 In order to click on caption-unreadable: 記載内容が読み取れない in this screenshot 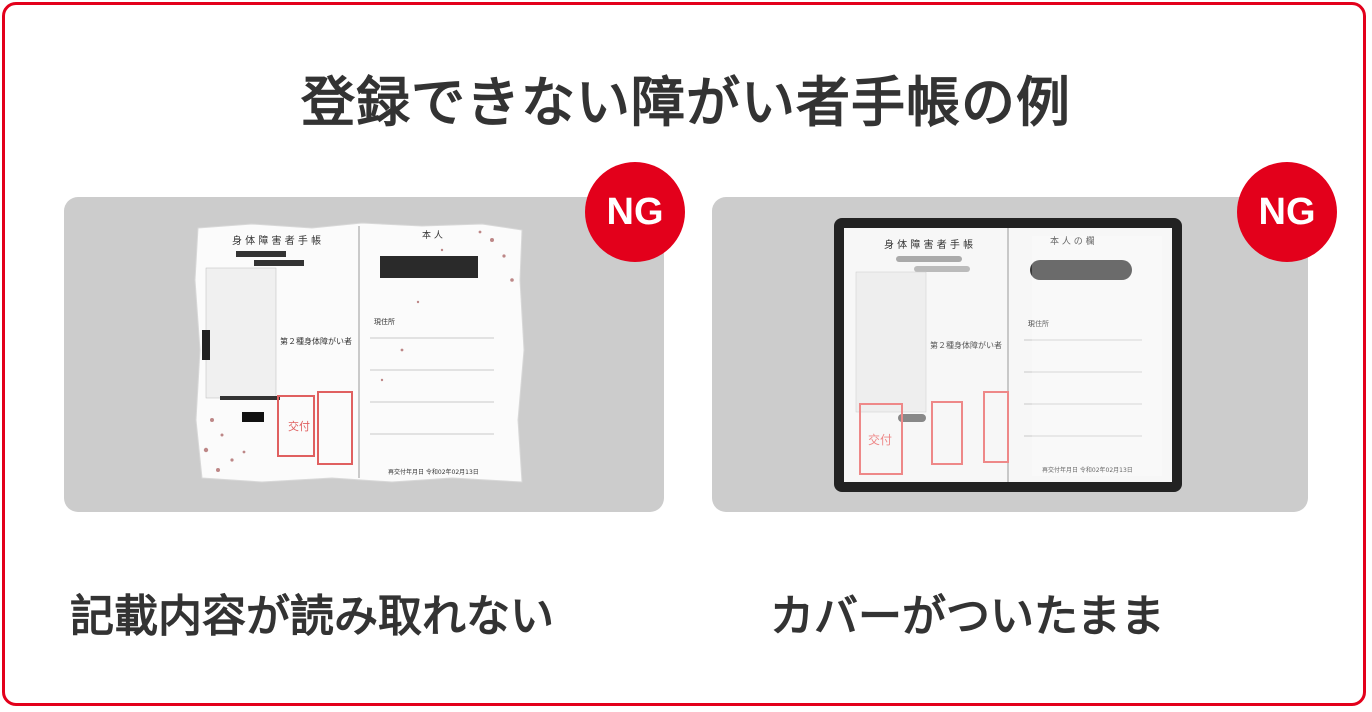, I will do `click(312, 616)`.